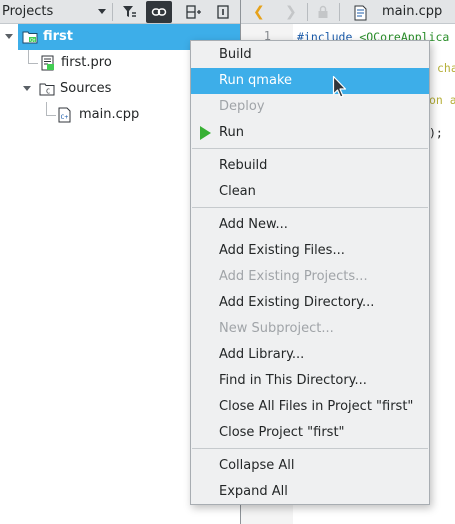 The image size is (455, 524). I want to click on editor-toolbar: ❮ ❯ main.cpp, so click(348, 12).